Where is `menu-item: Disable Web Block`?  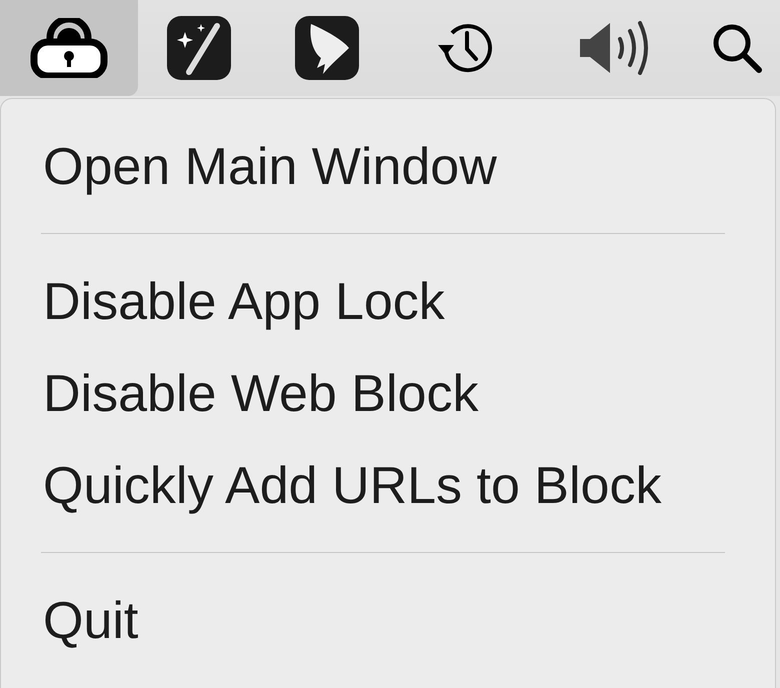
menu-item: Disable Web Block is located at coordinates (388, 394).